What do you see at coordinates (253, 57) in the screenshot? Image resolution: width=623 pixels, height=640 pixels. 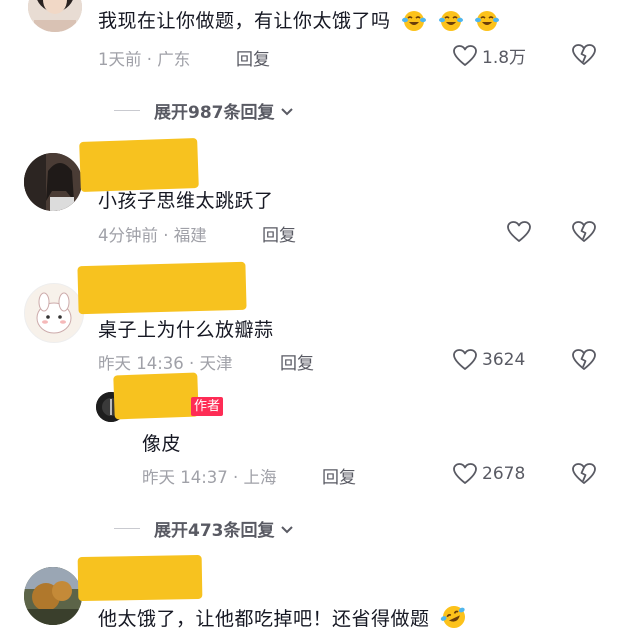 I see `comment-1-reply-button: 回复` at bounding box center [253, 57].